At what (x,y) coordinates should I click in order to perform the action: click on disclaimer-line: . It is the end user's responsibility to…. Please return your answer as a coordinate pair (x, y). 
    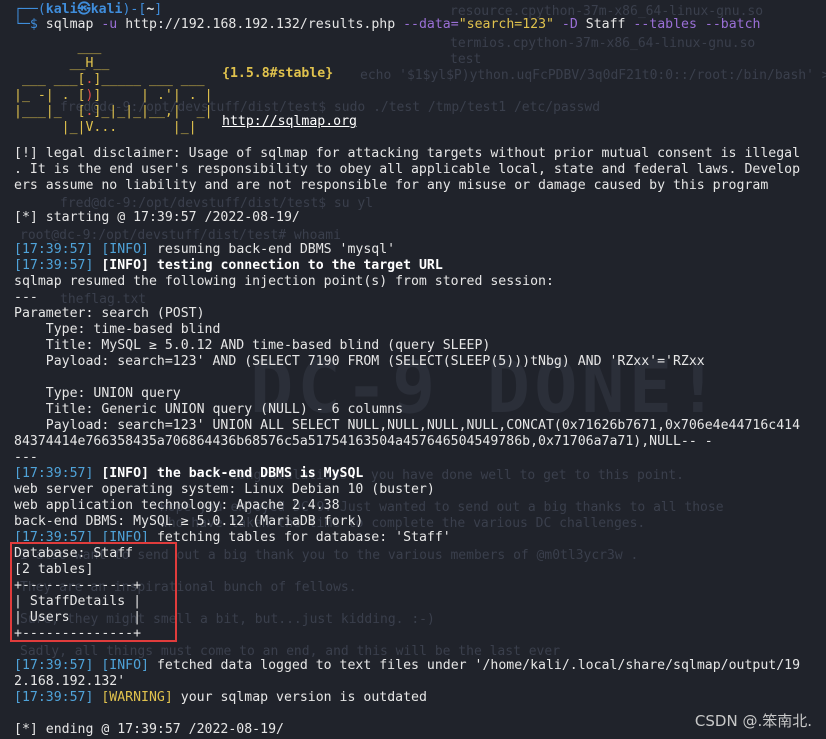
    Looking at the image, I should click on (407, 169).